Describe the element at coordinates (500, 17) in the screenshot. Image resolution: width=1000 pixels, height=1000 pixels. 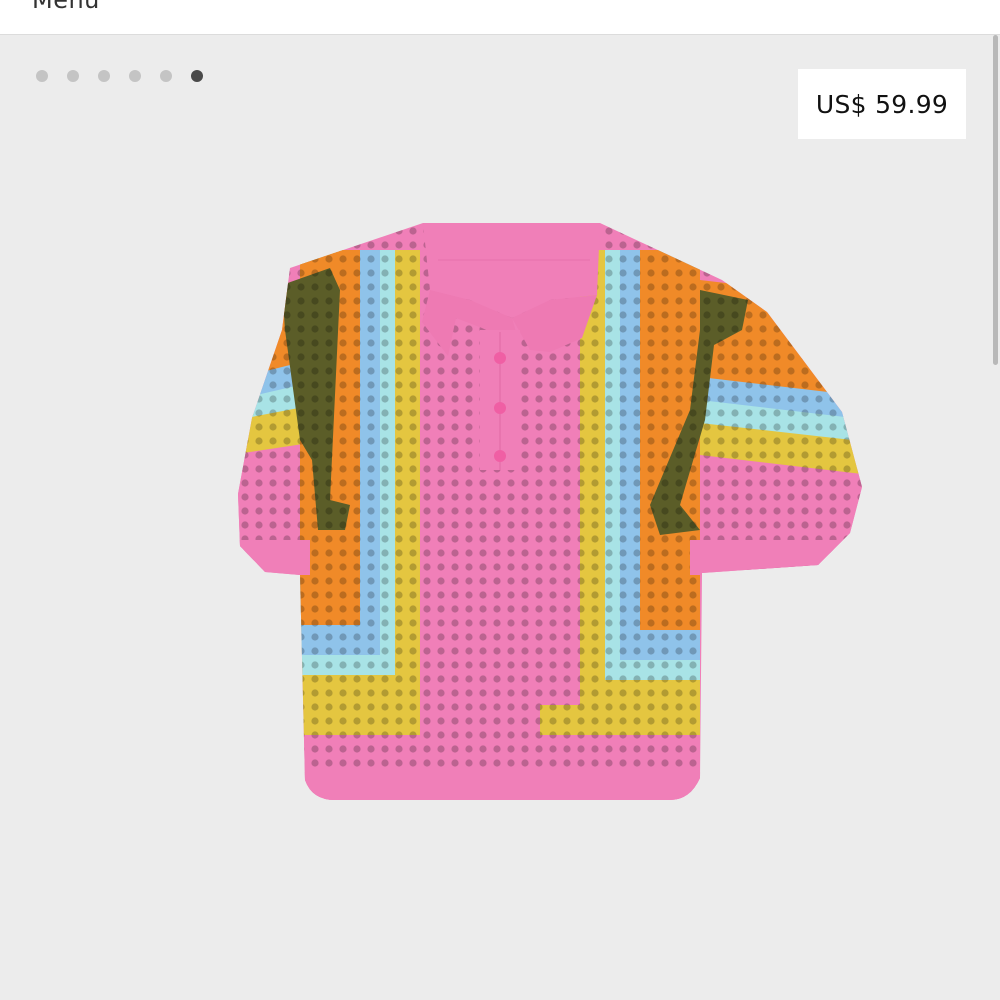
I see `header-bar: Menu` at that location.